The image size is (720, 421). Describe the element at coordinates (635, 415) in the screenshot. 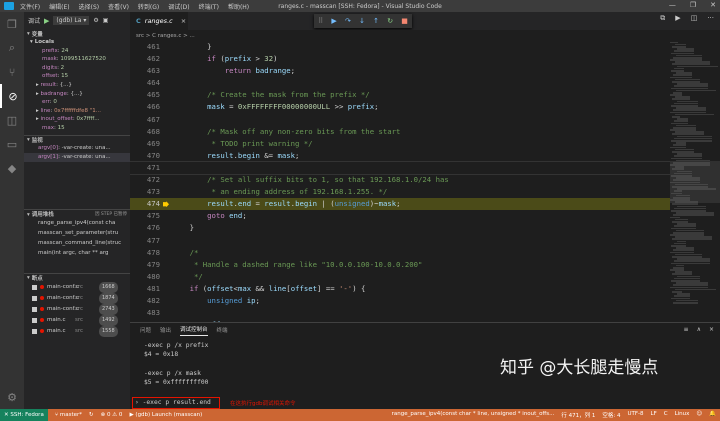

I see `encoding: UTF-8` at that location.